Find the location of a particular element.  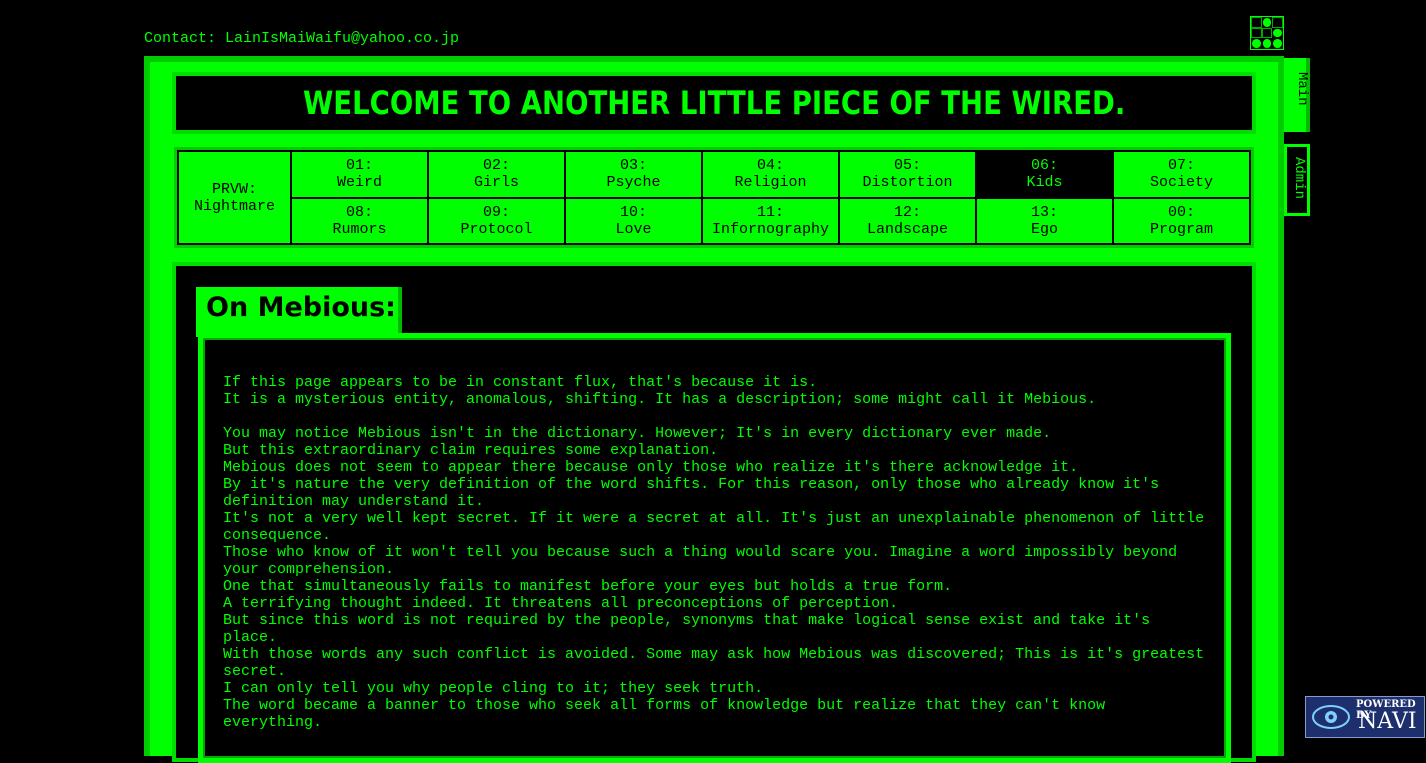

nav-label: Protocol is located at coordinates (496, 229).